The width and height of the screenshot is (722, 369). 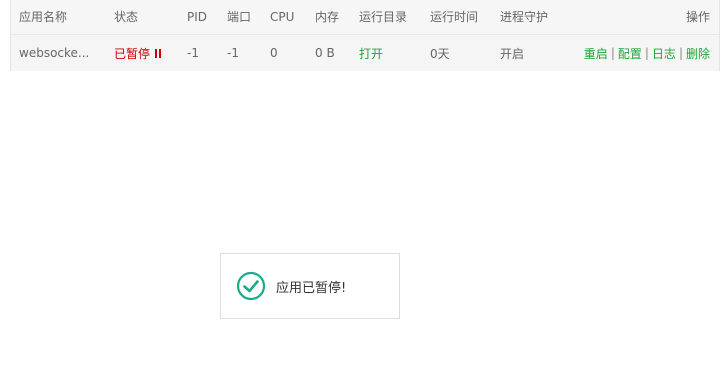 I want to click on row-actions: 重启 | 配置 | 日志 | 删除, so click(x=647, y=53).